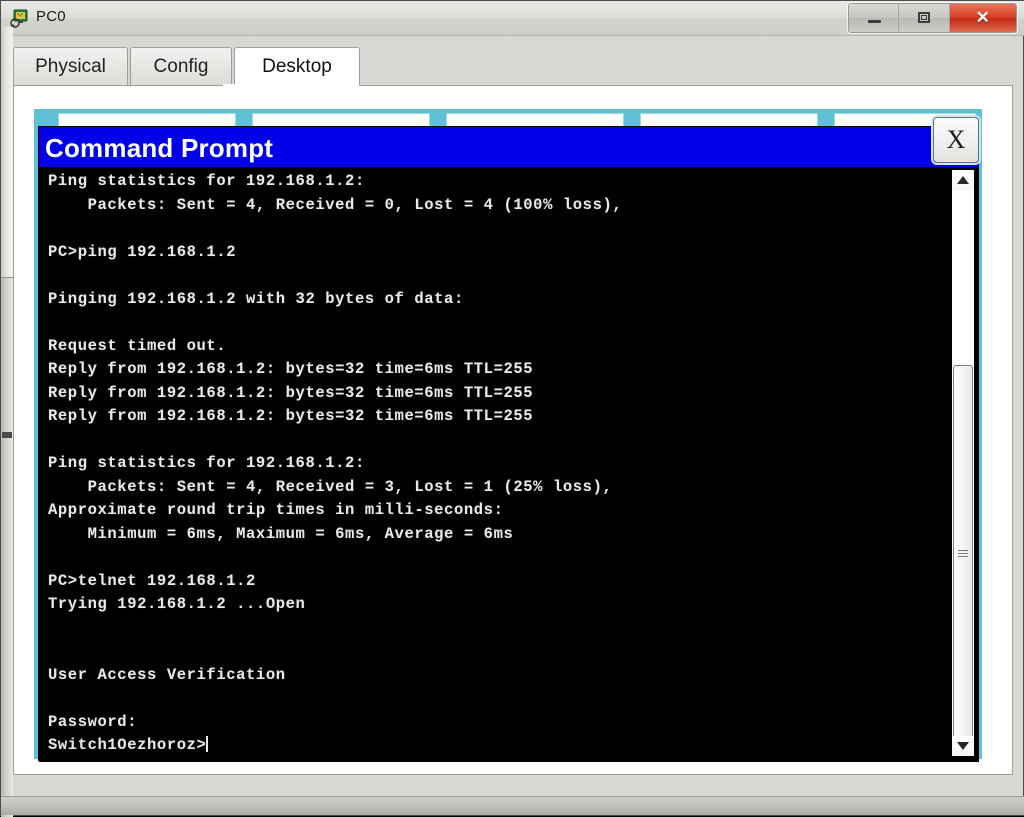 The image size is (1024, 817). What do you see at coordinates (963, 746) in the screenshot?
I see `scroll-down-icon` at bounding box center [963, 746].